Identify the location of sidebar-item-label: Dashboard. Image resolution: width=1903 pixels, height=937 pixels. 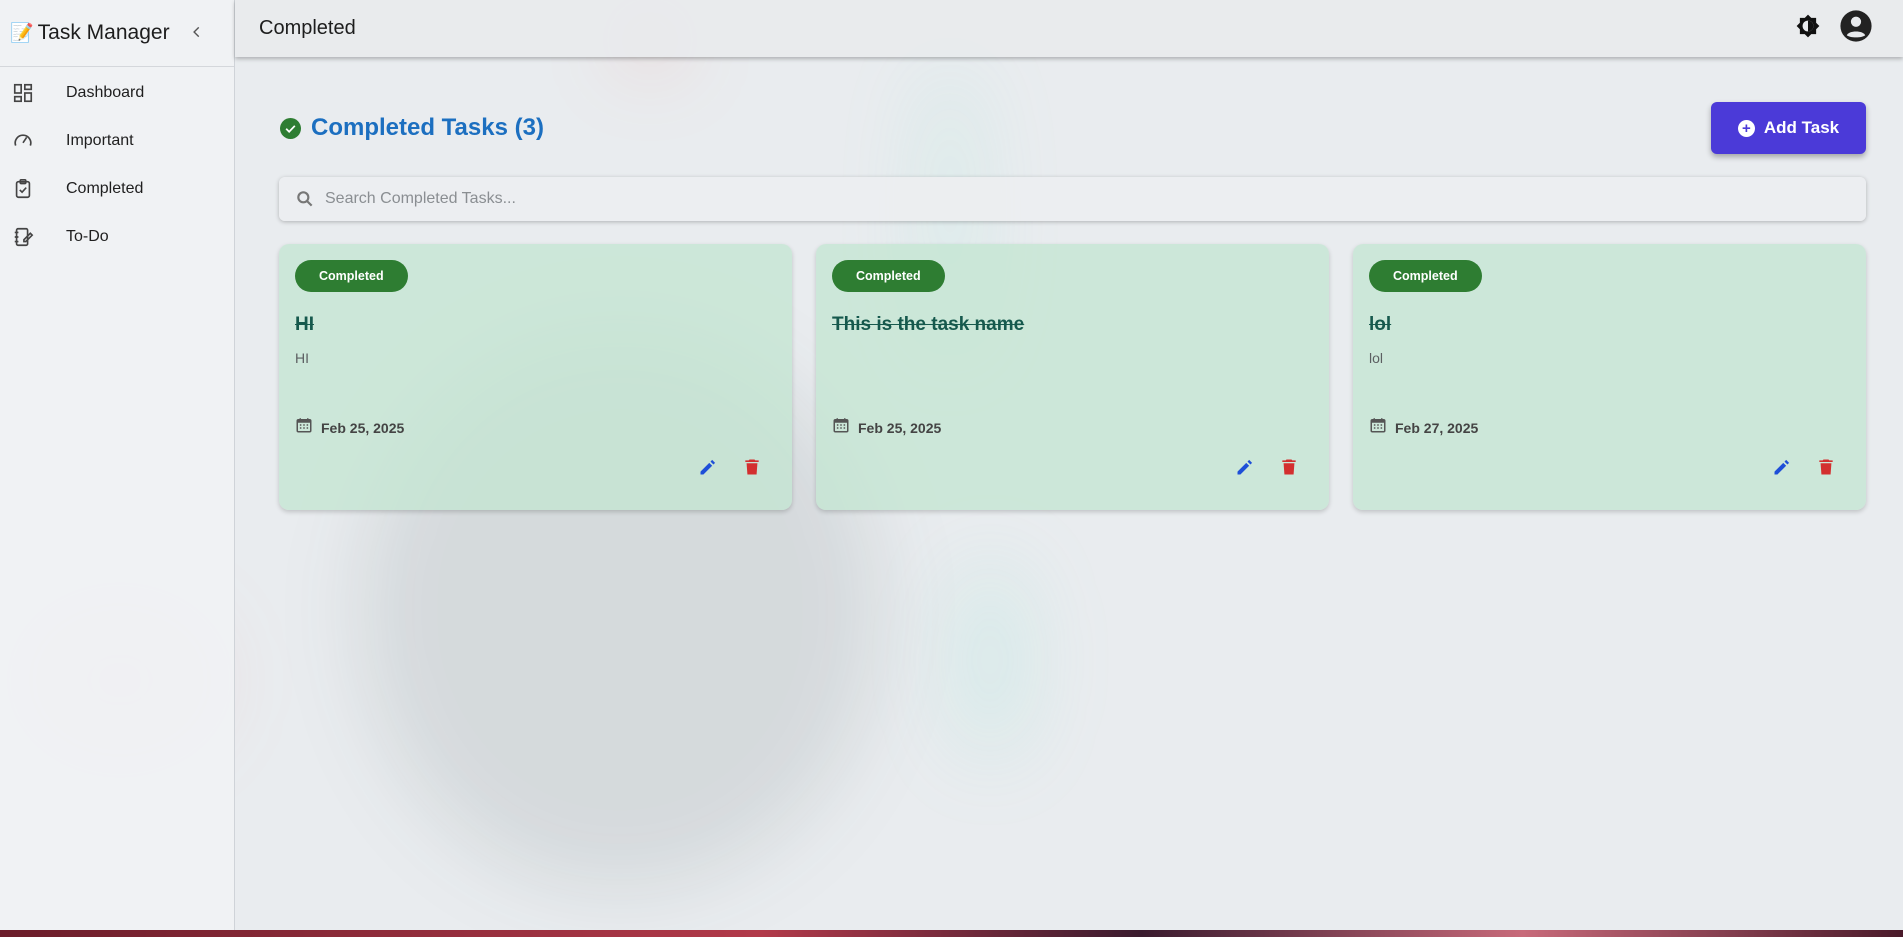
(105, 92).